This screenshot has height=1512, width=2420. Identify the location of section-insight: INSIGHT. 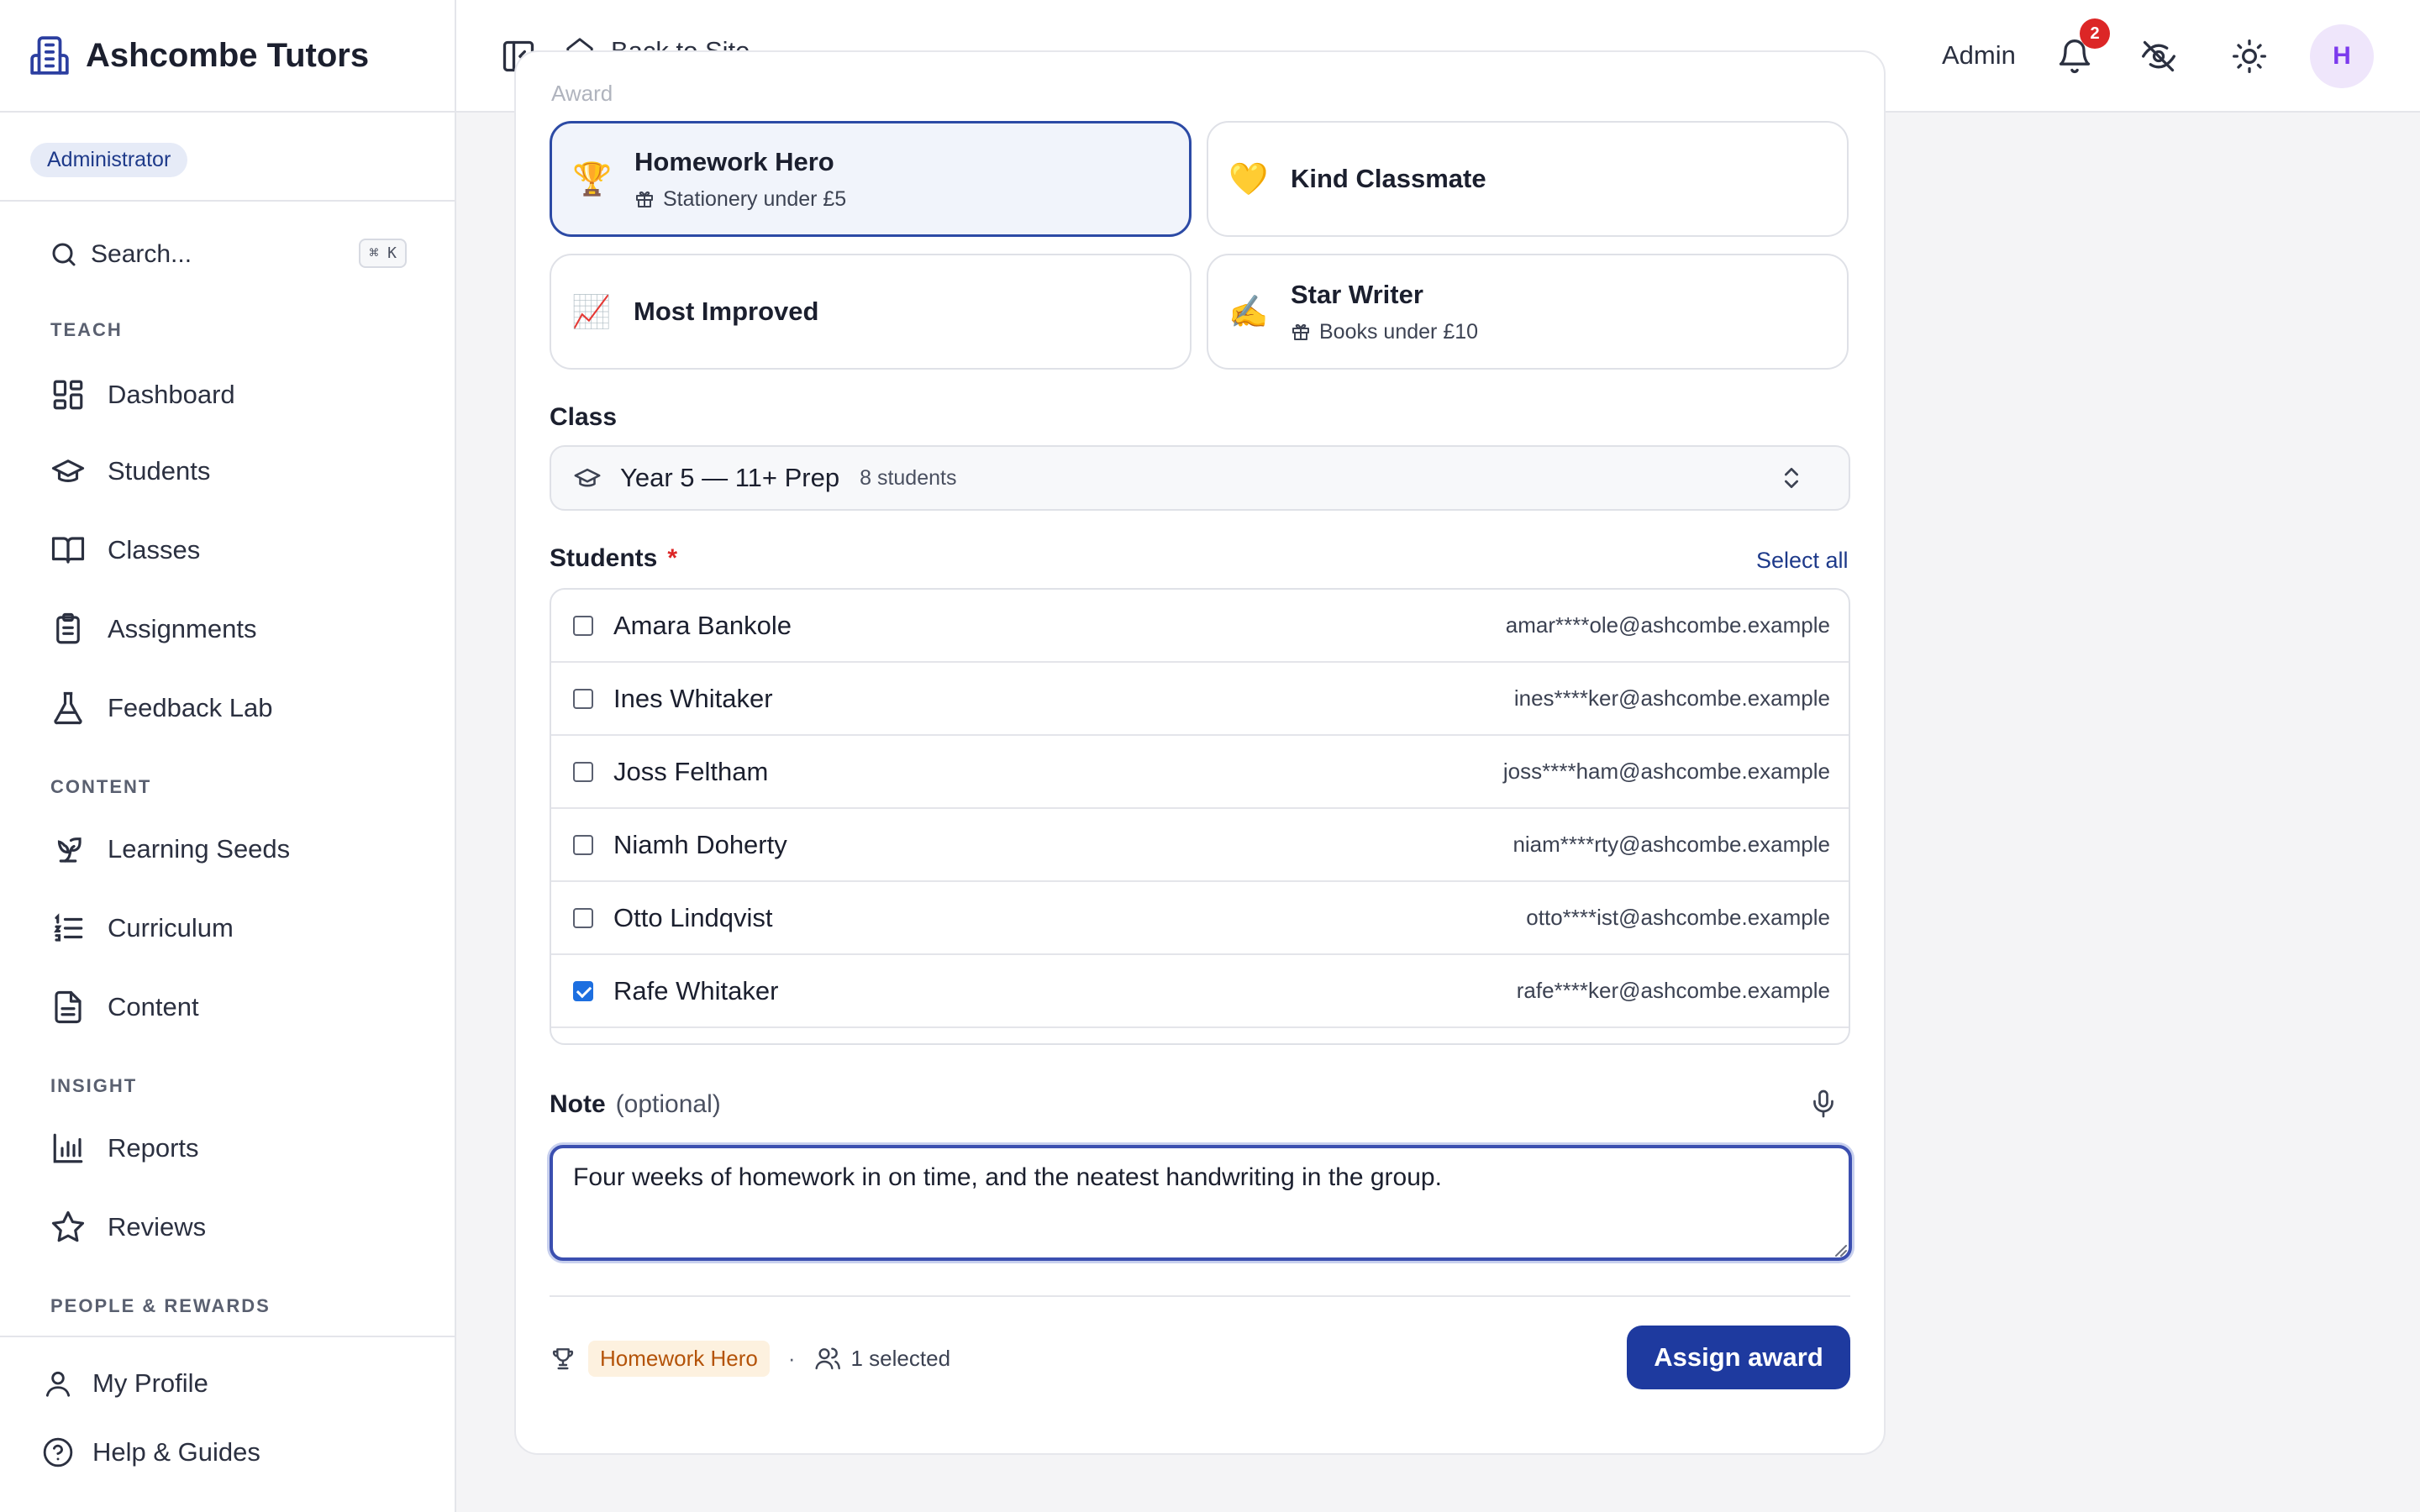
(94, 1085).